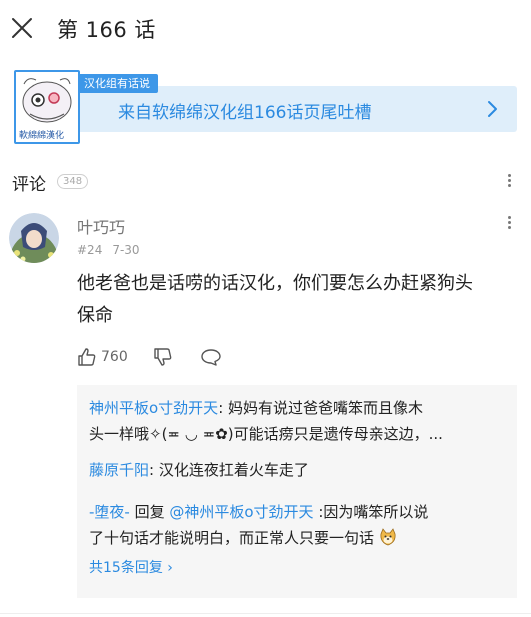  What do you see at coordinates (87, 357) in the screenshot?
I see `thumbs-up-icon` at bounding box center [87, 357].